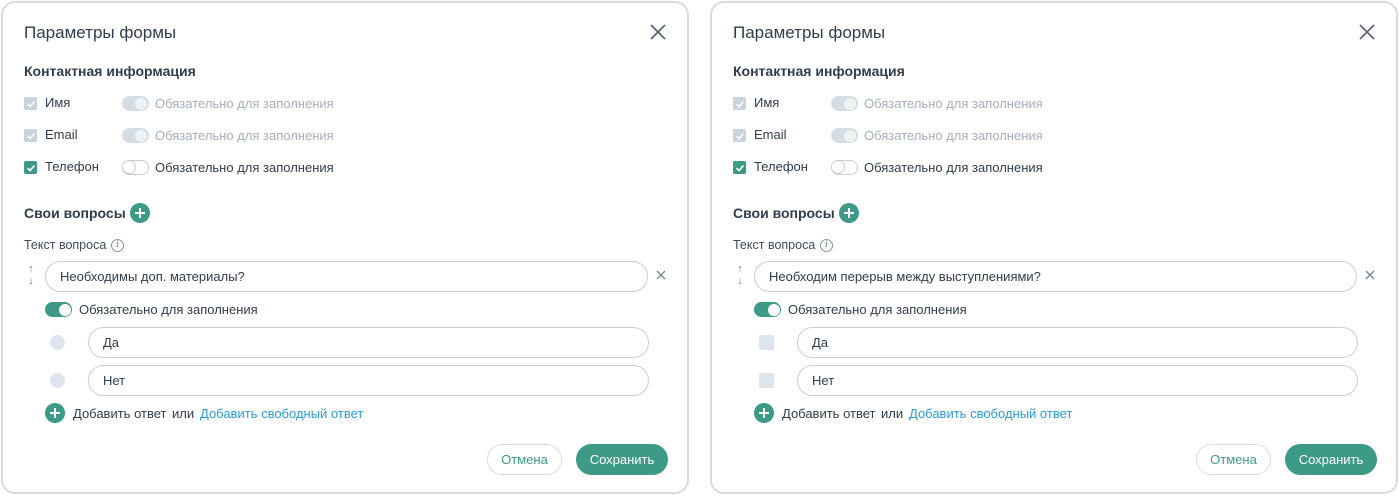 The width and height of the screenshot is (1399, 496). I want to click on question-text-input: Необходим перерыв между выступлениями?, so click(1055, 276).